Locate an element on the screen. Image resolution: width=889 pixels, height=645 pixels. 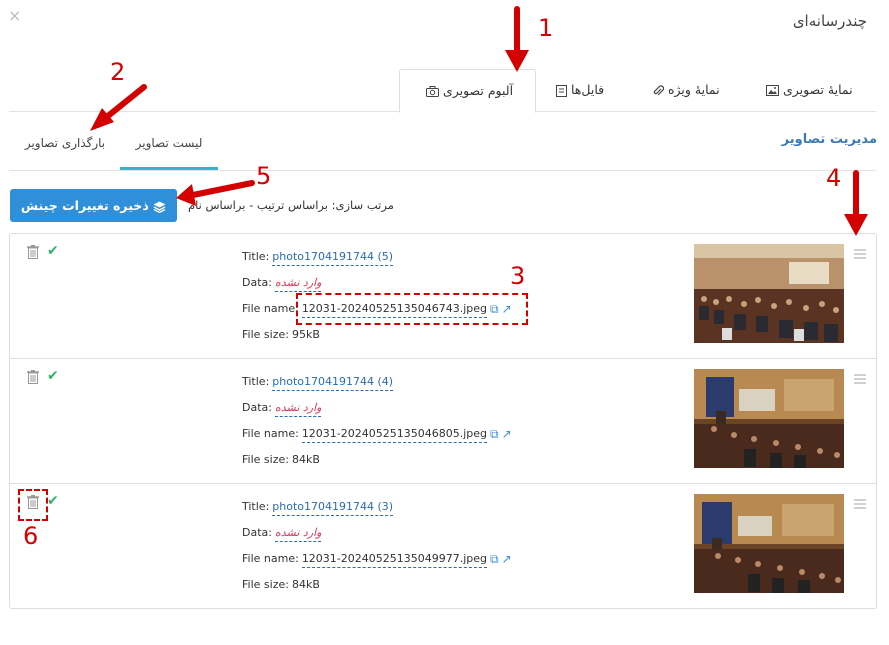
annotation-label-3: 3 is located at coordinates (518, 276).